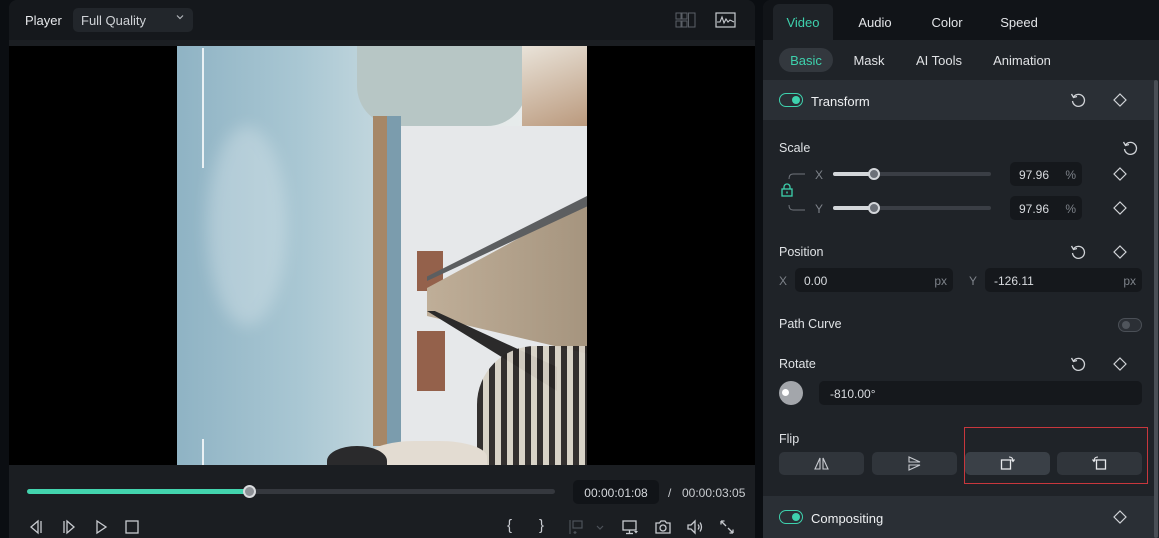 The width and height of the screenshot is (1159, 538). I want to click on scale-y-label: Y, so click(819, 209).